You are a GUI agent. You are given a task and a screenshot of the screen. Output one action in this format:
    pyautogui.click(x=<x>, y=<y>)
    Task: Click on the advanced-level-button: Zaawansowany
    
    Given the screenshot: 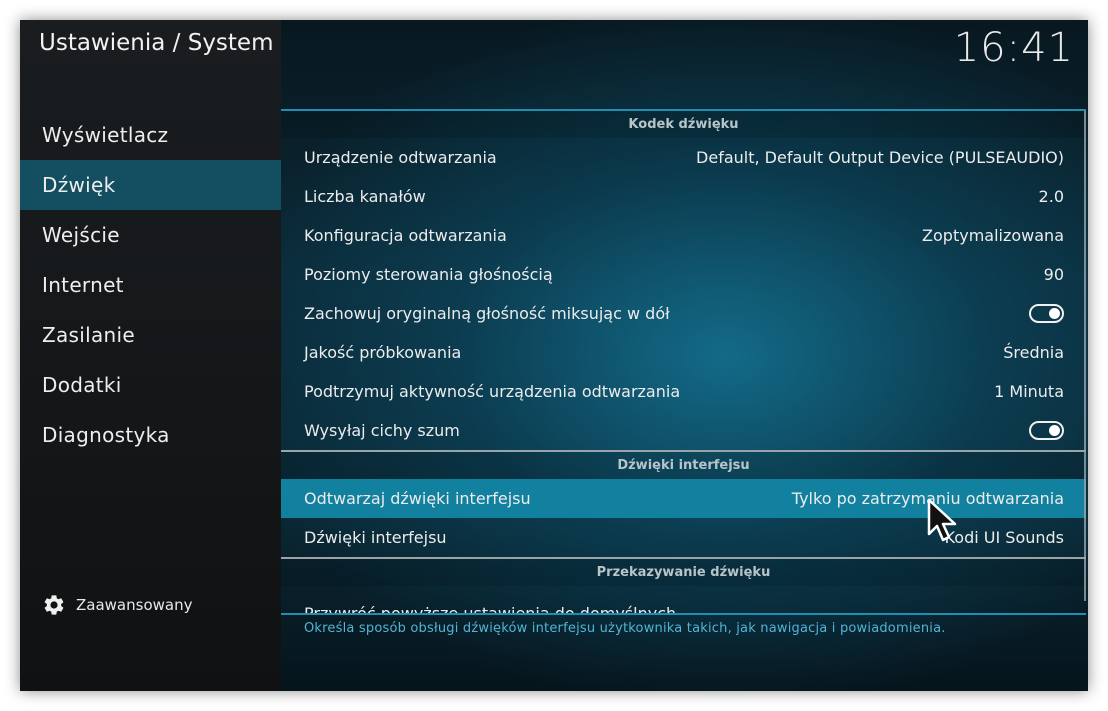 What is the action you would take?
    pyautogui.click(x=117, y=605)
    